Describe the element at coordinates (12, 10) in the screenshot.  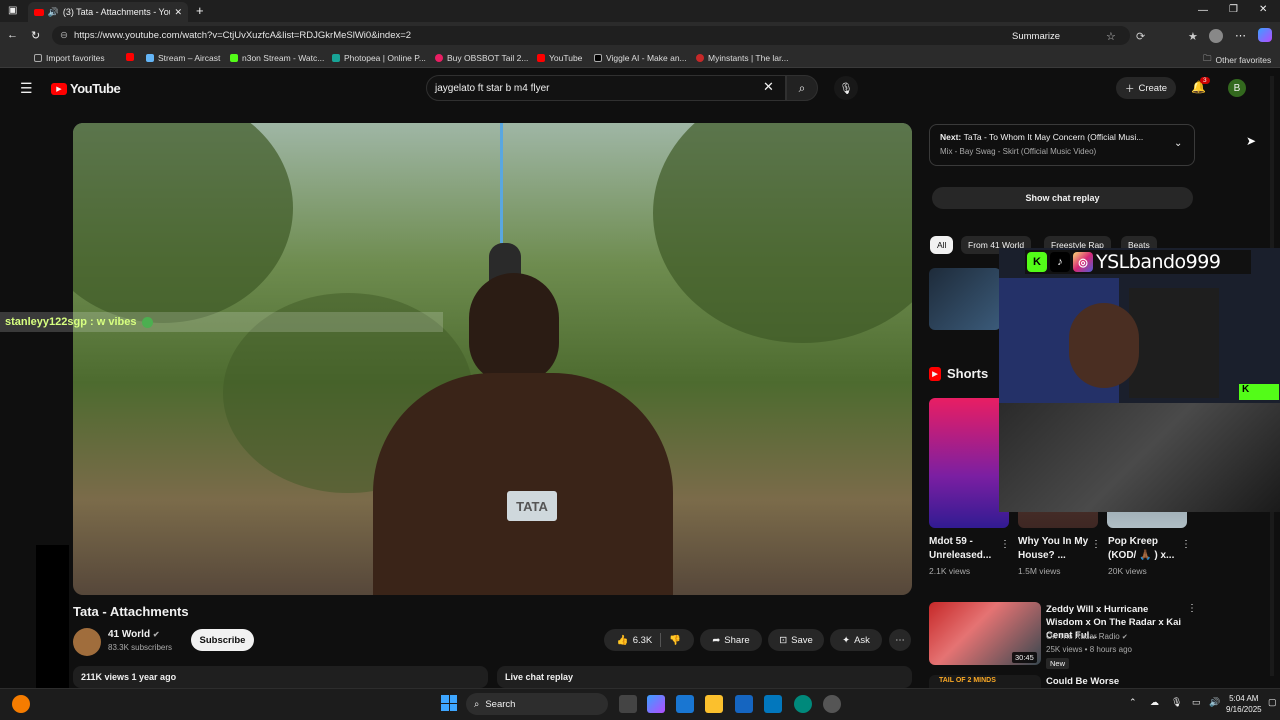
I see `window-menu-icon: ▣` at that location.